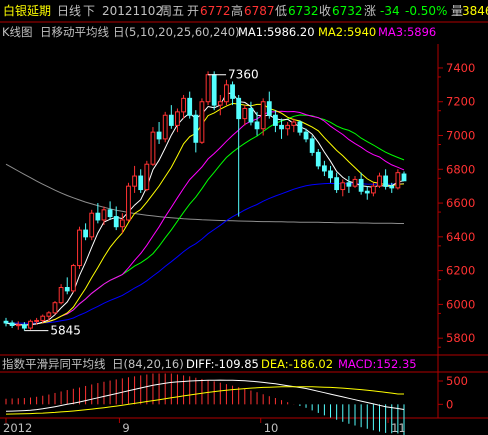 The height and width of the screenshot is (435, 488). What do you see at coordinates (460, 237) in the screenshot?
I see `price-tick-label: 6400` at bounding box center [460, 237].